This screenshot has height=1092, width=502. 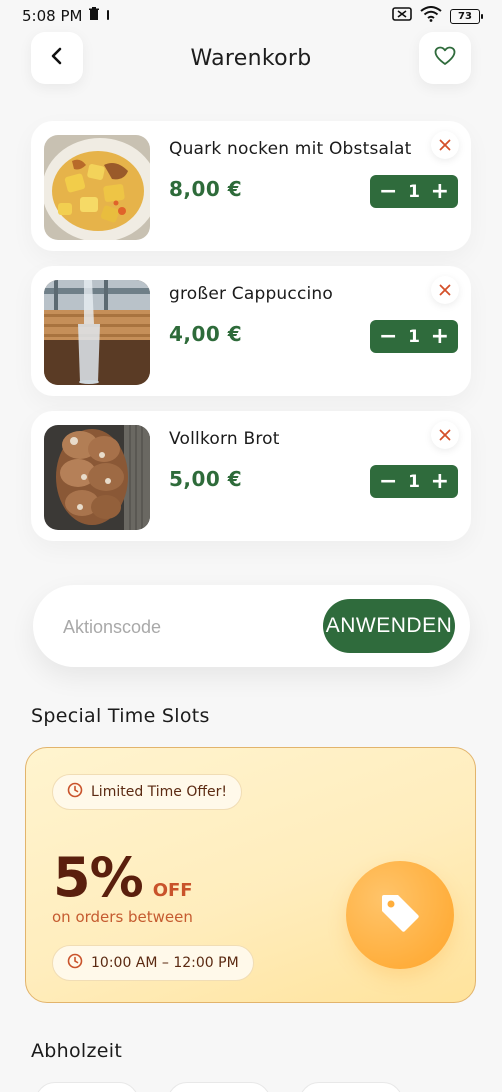 What do you see at coordinates (159, 792) in the screenshot?
I see `limited-offer-text: Limited Time Offer!` at bounding box center [159, 792].